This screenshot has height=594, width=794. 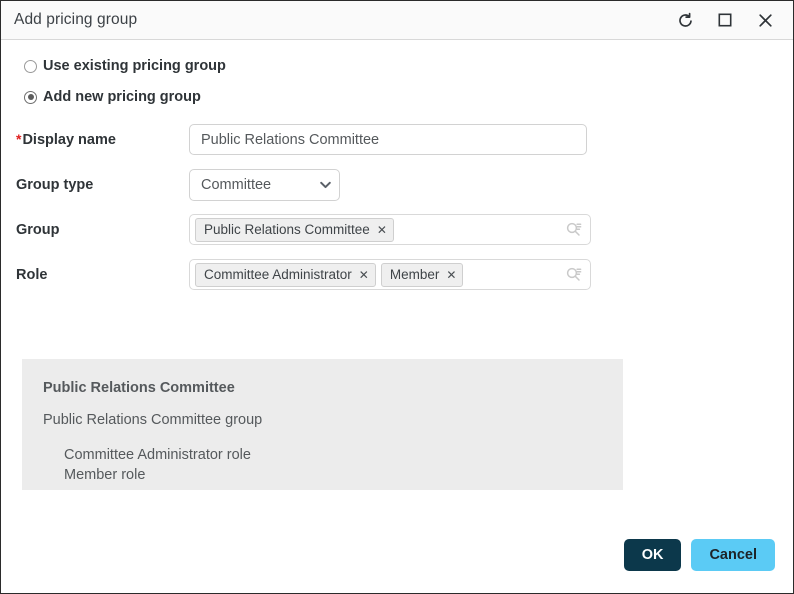 I want to click on display-name-label-text: Display name, so click(x=69, y=139).